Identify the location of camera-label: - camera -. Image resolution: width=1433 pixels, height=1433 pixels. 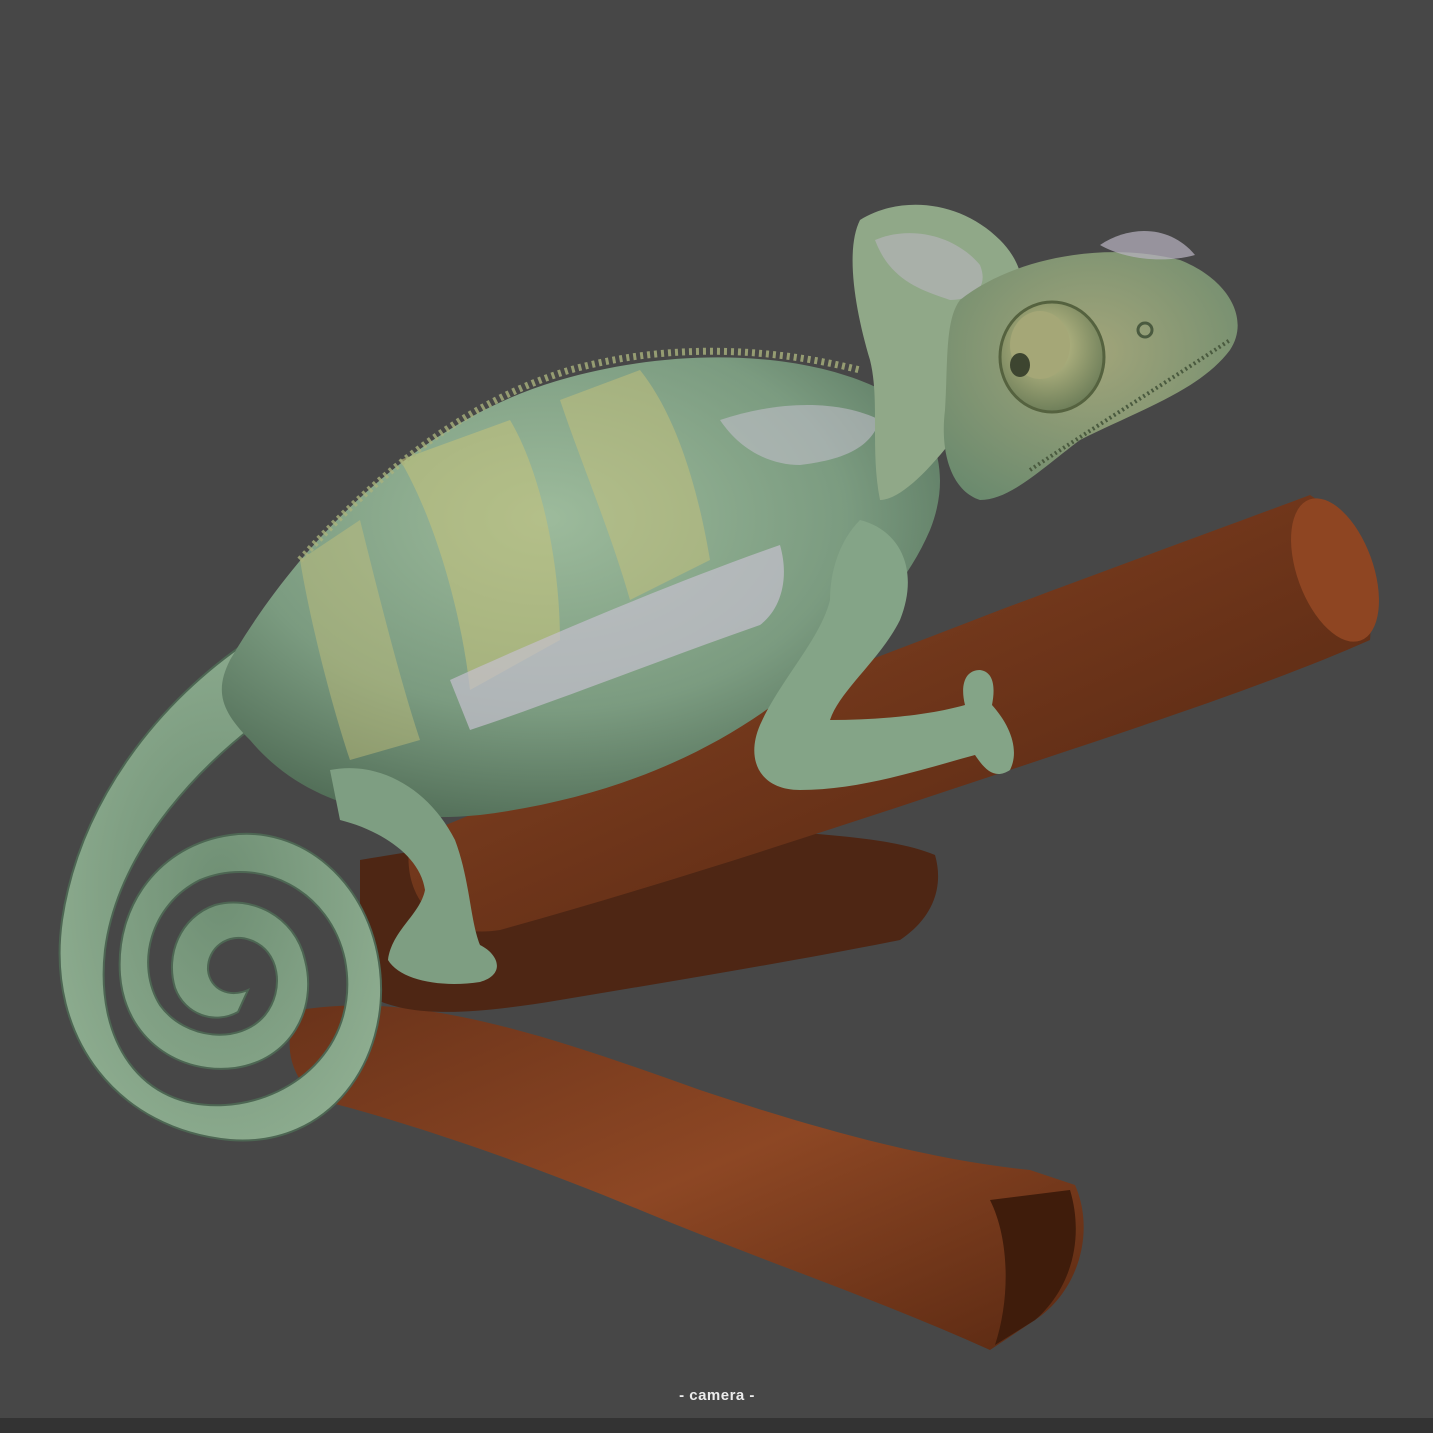
(717, 1395).